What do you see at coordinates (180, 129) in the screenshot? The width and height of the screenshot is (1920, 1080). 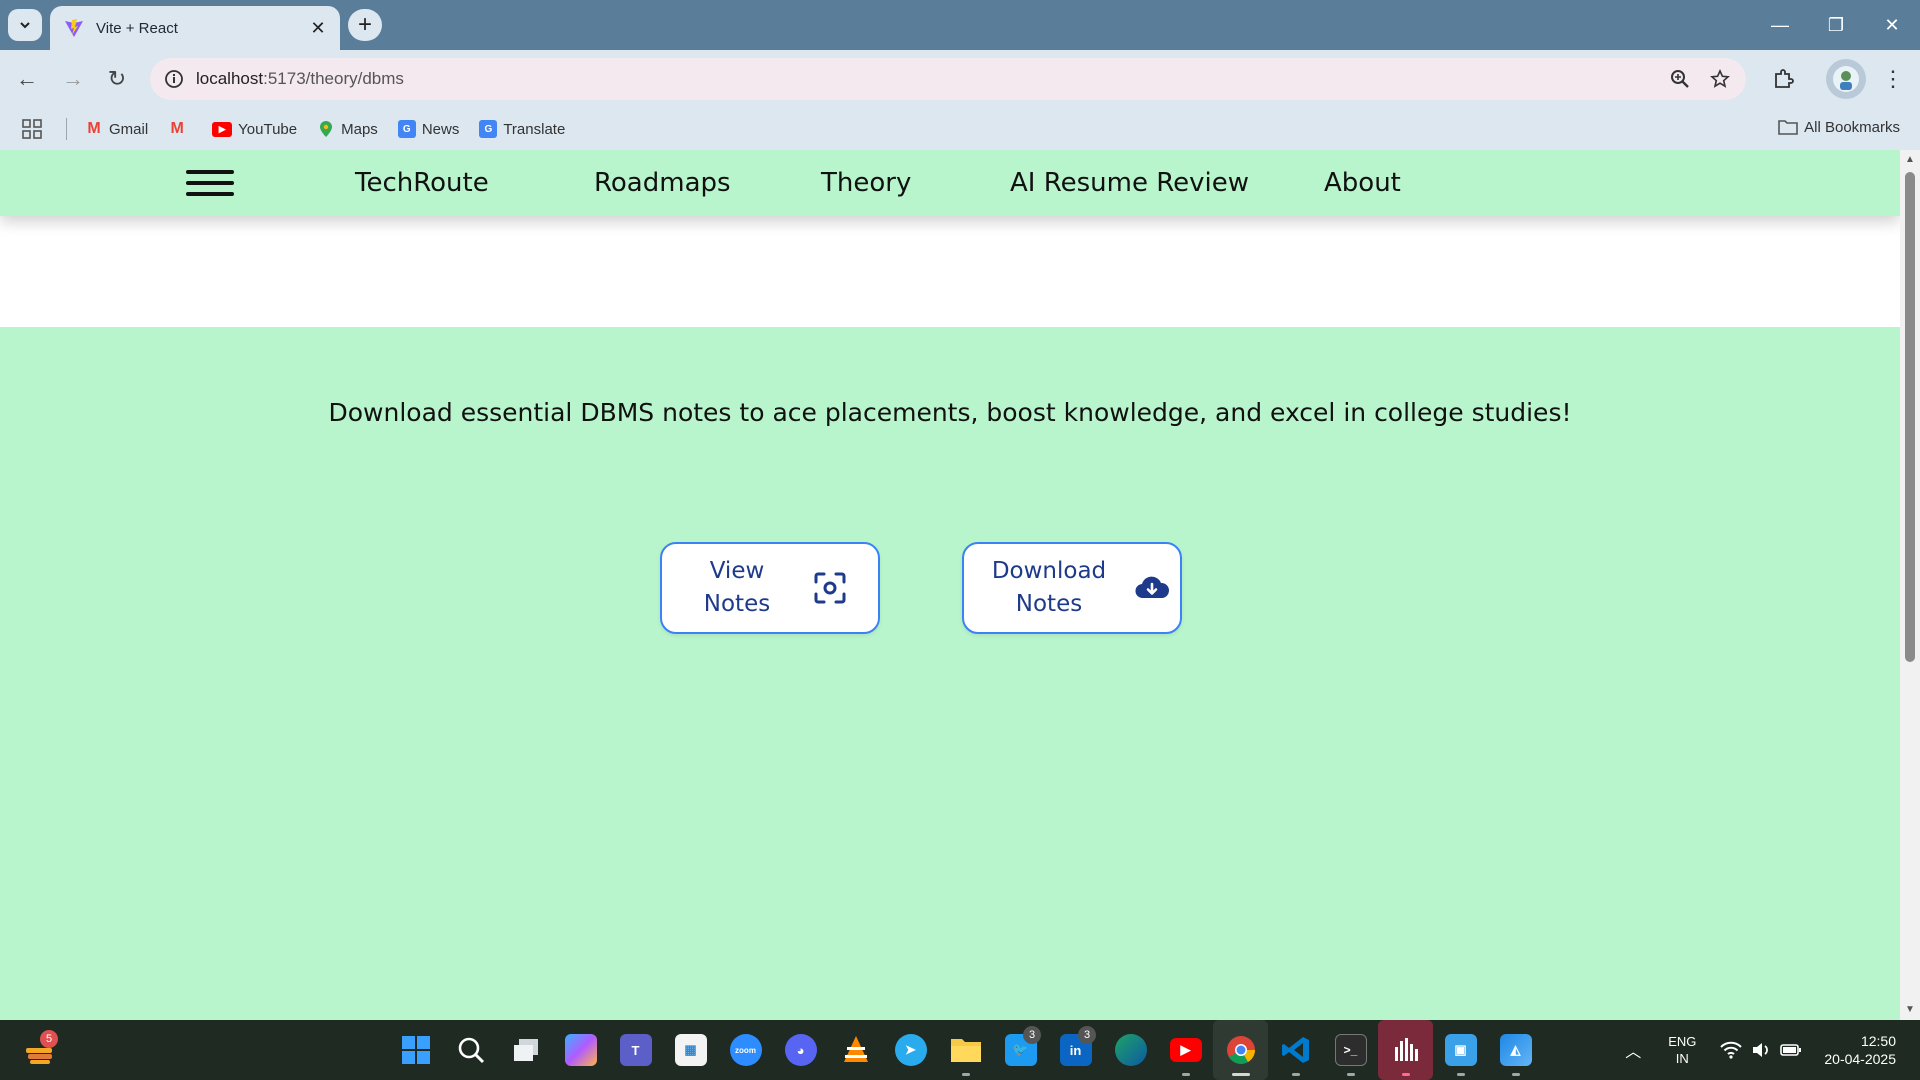 I see `bookmark-gmail-2: M` at bounding box center [180, 129].